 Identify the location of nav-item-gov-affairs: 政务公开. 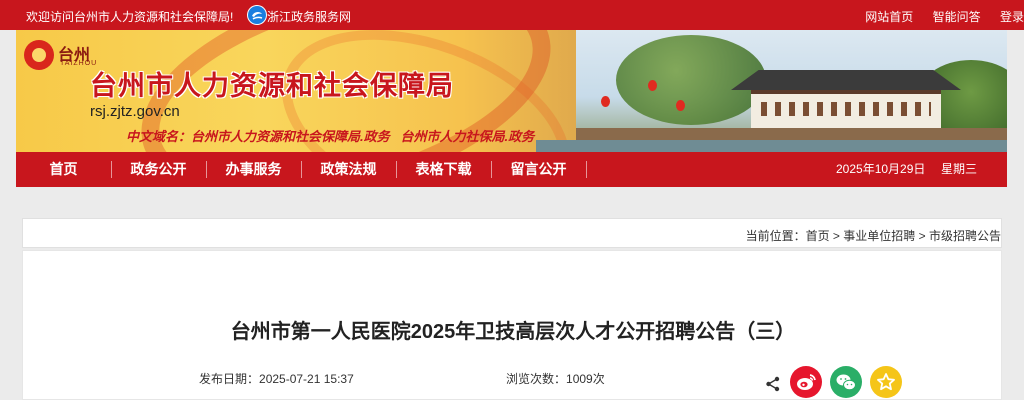
(158, 169).